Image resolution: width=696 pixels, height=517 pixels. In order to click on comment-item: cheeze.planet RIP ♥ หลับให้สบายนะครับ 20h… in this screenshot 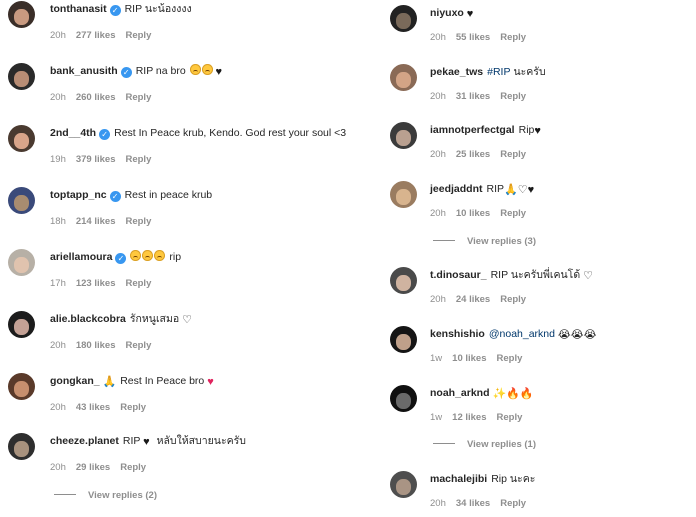, I will do `click(192, 462)`.